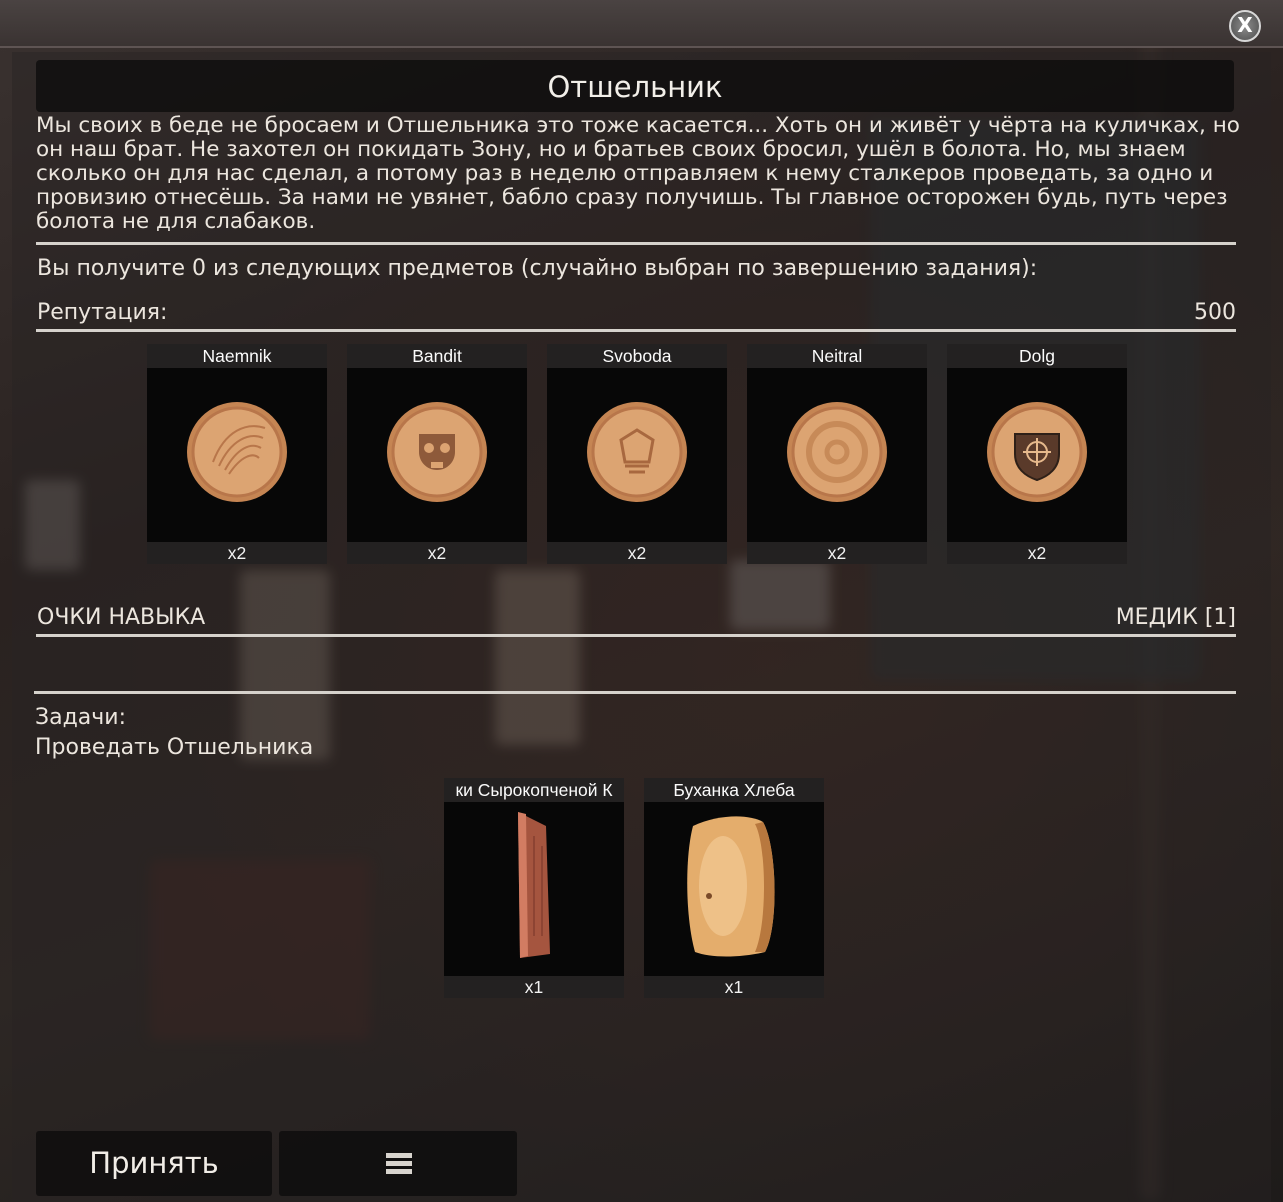  I want to click on reward-item-neitral: Neitral x2, so click(837, 454).